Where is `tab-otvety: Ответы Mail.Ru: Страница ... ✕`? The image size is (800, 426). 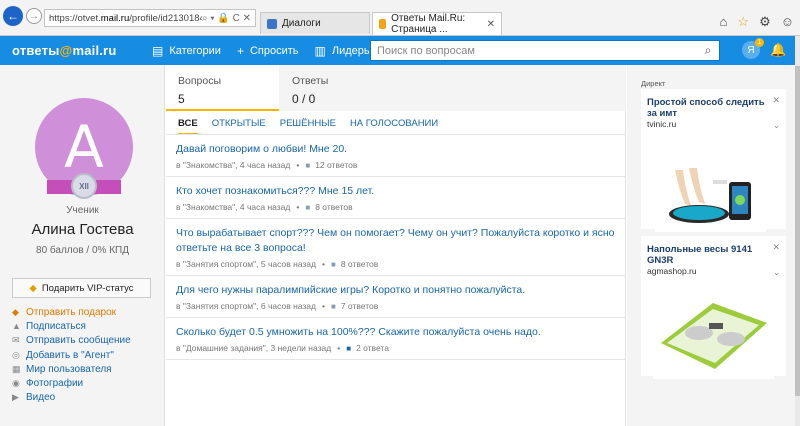
tab-otvety: Ответы Mail.Ru: Страница ... ✕ is located at coordinates (437, 23).